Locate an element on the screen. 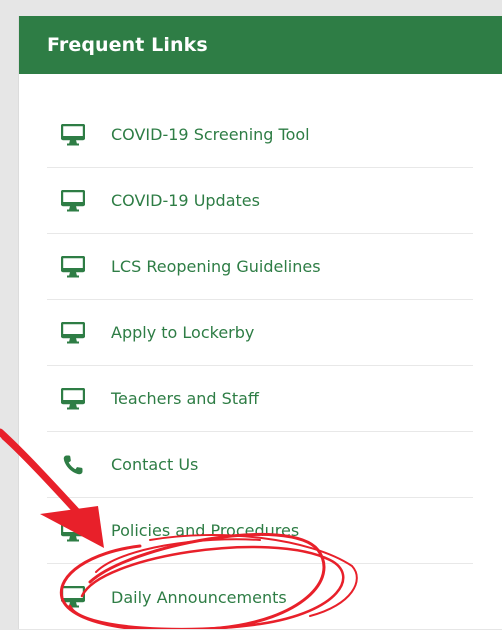 This screenshot has width=502, height=630. link-covid-updates: COVID-19 Updates is located at coordinates (260, 201).